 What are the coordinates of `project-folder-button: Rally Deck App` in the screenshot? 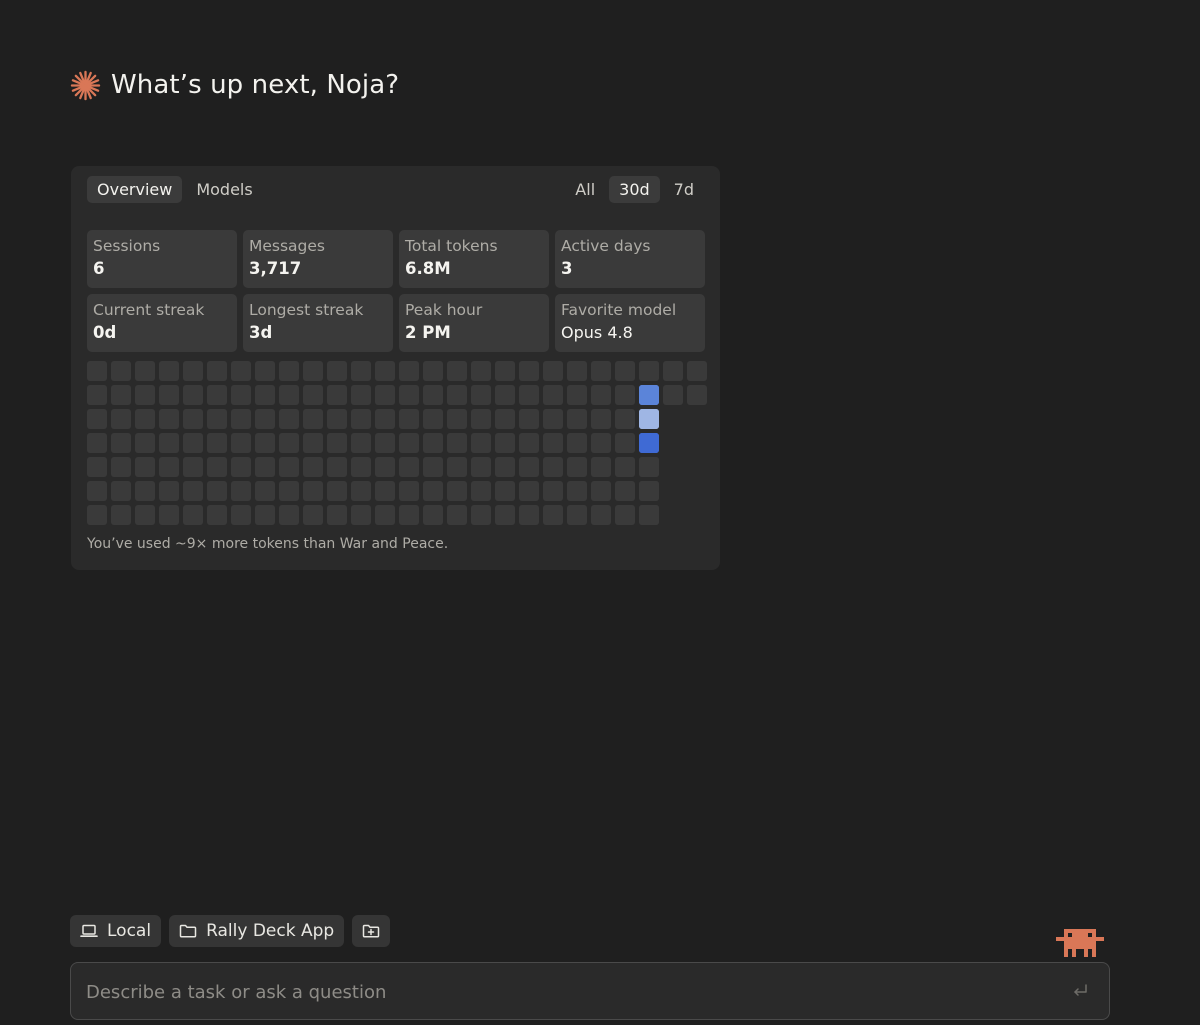 It's located at (257, 931).